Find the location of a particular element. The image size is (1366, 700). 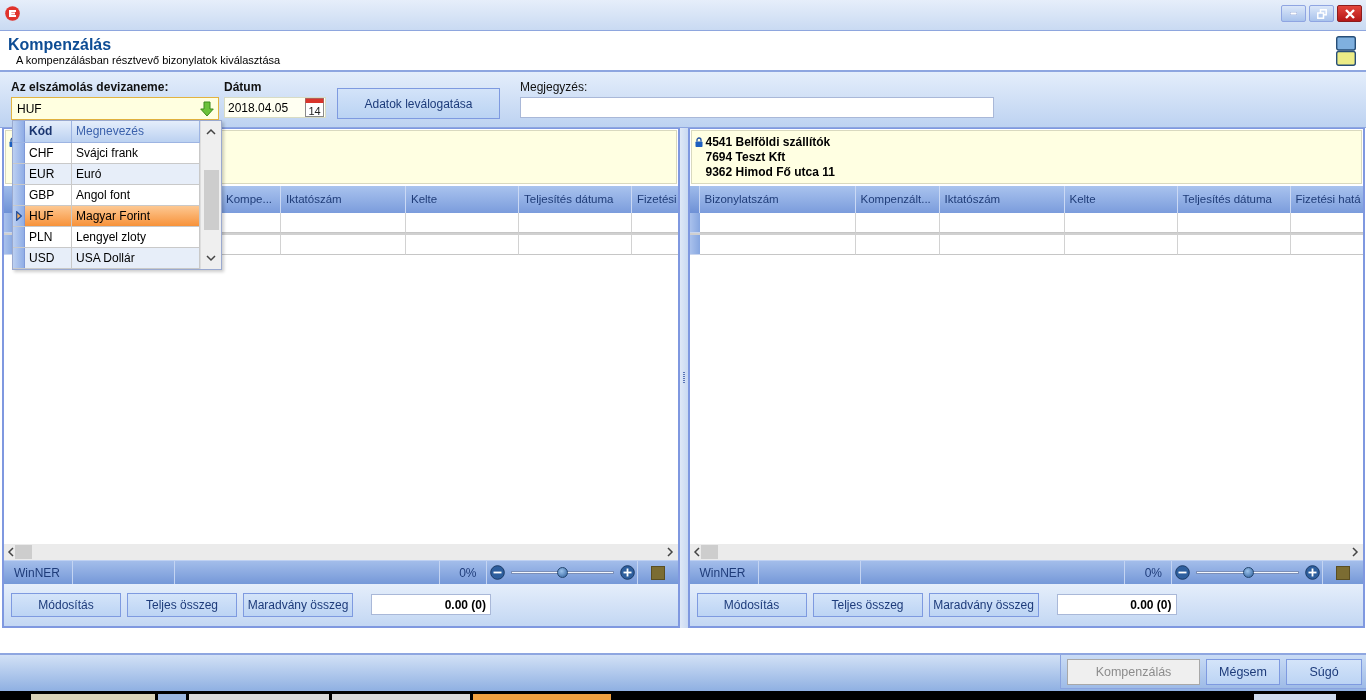

currency-row: GBP Angol font is located at coordinates (106, 195).